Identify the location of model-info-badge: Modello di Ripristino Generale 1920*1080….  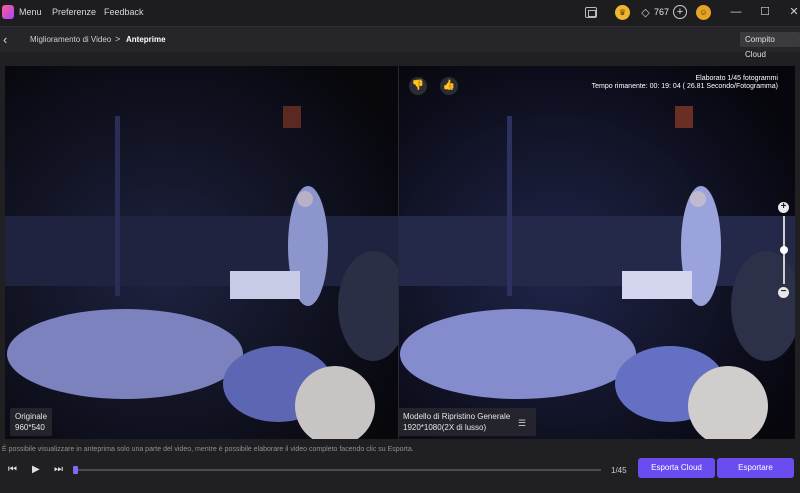
(467, 422).